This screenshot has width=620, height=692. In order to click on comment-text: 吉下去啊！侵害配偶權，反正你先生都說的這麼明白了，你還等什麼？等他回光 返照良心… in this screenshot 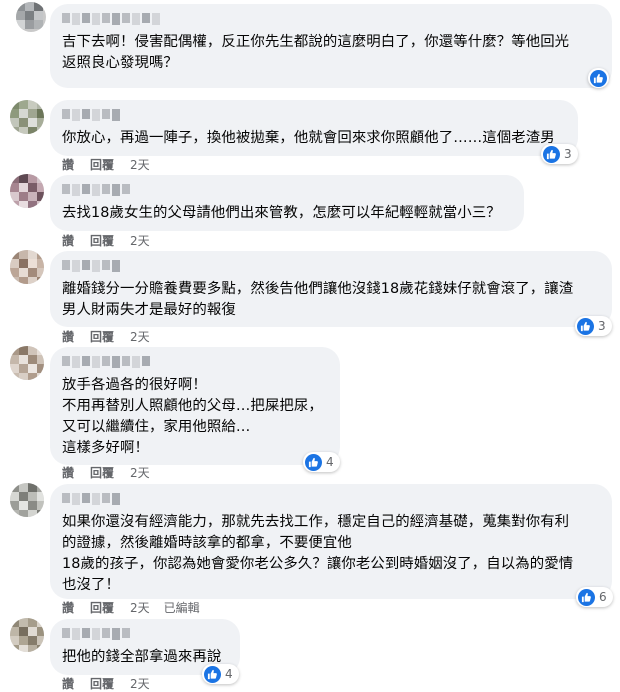, I will do `click(316, 52)`.